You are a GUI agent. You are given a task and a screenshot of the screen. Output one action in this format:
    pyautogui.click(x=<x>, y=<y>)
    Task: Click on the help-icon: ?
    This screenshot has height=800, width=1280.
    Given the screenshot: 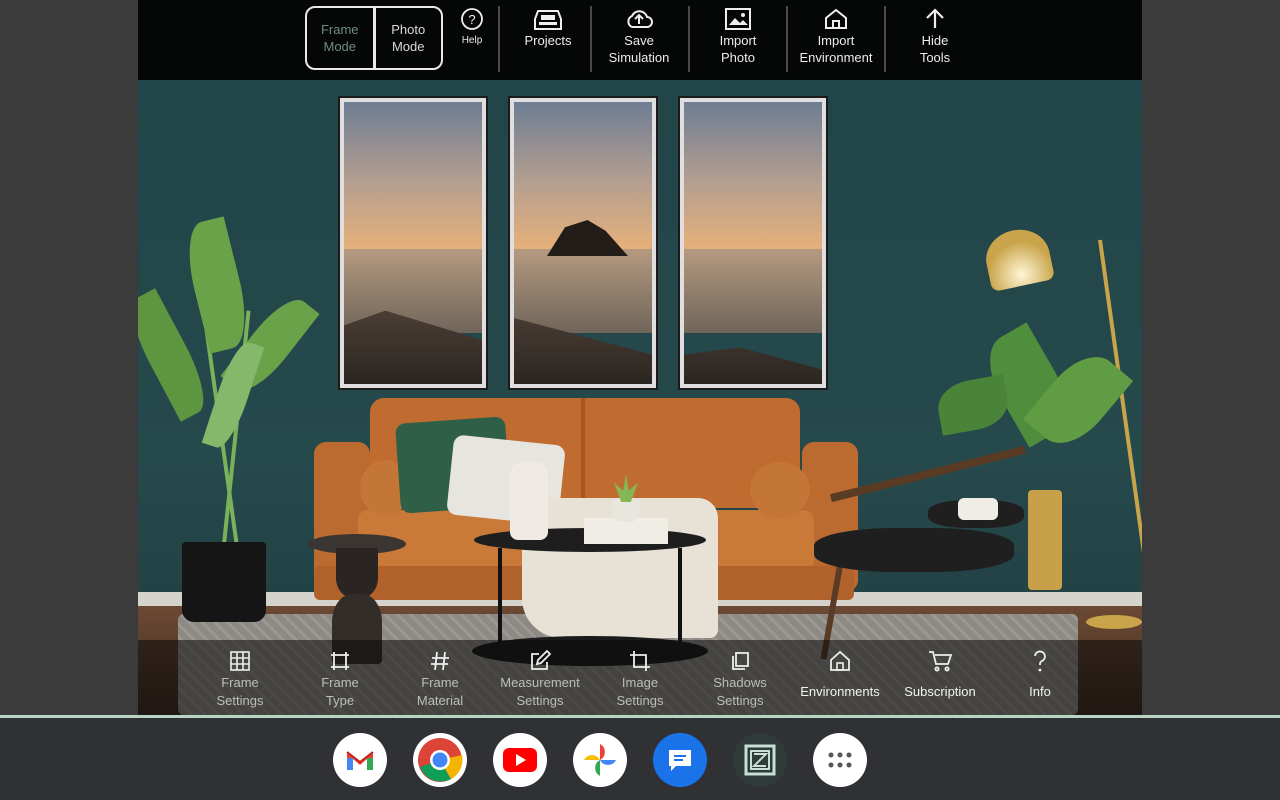 What is the action you would take?
    pyautogui.click(x=472, y=19)
    